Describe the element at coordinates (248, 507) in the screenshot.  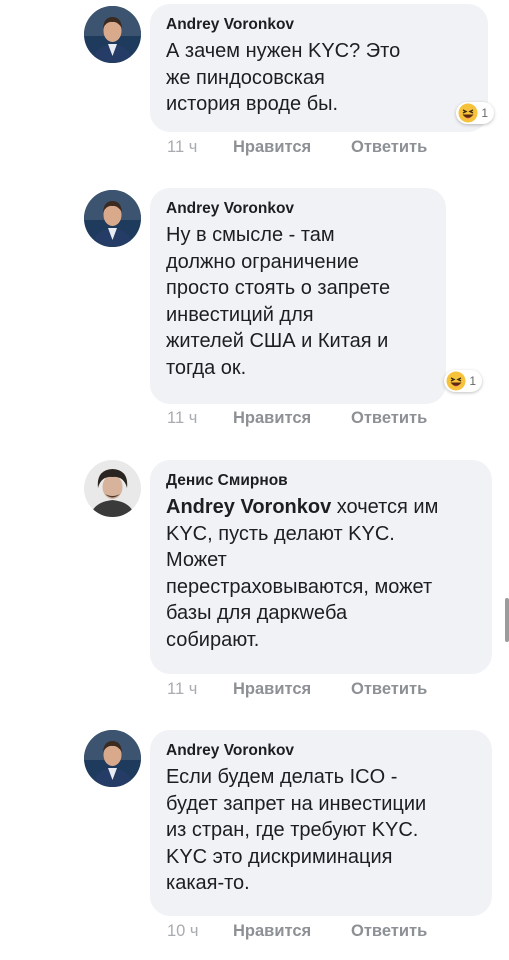
I see `mention-link: Andrey Voronkov` at that location.